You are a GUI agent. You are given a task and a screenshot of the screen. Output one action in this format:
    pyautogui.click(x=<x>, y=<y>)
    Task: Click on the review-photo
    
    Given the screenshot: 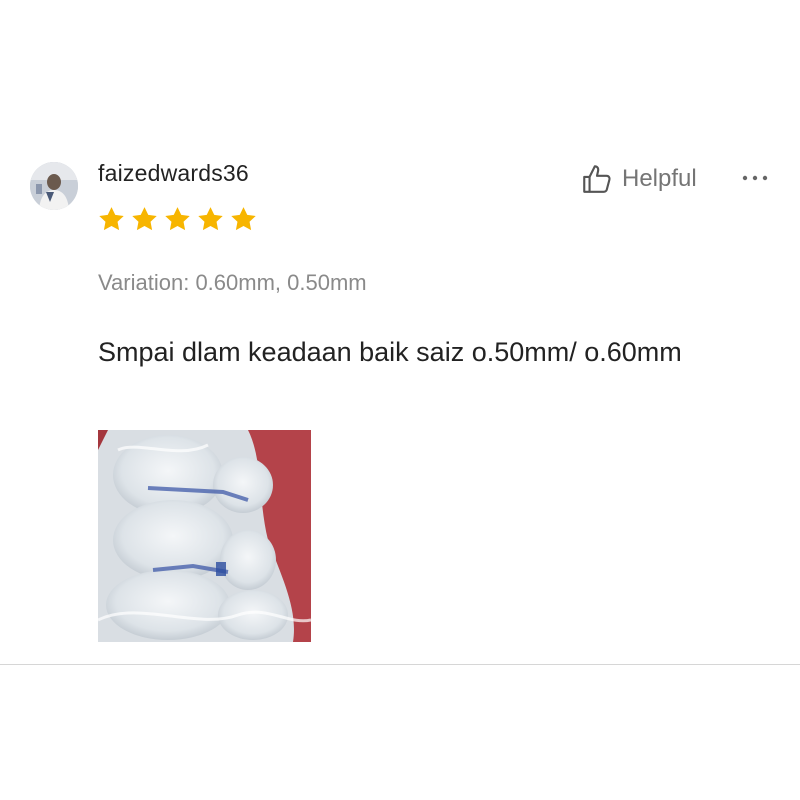 What is the action you would take?
    pyautogui.click(x=204, y=536)
    